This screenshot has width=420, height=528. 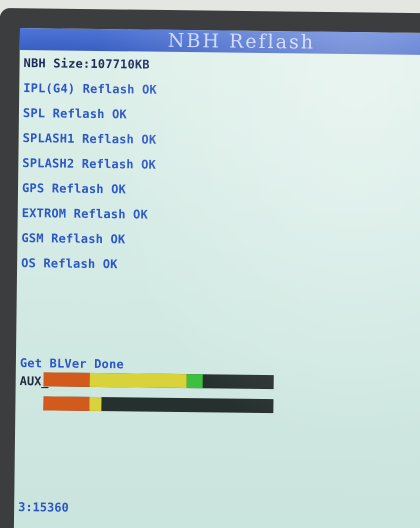 I want to click on log-line-gps: GPS Reflash OK, so click(x=74, y=189).